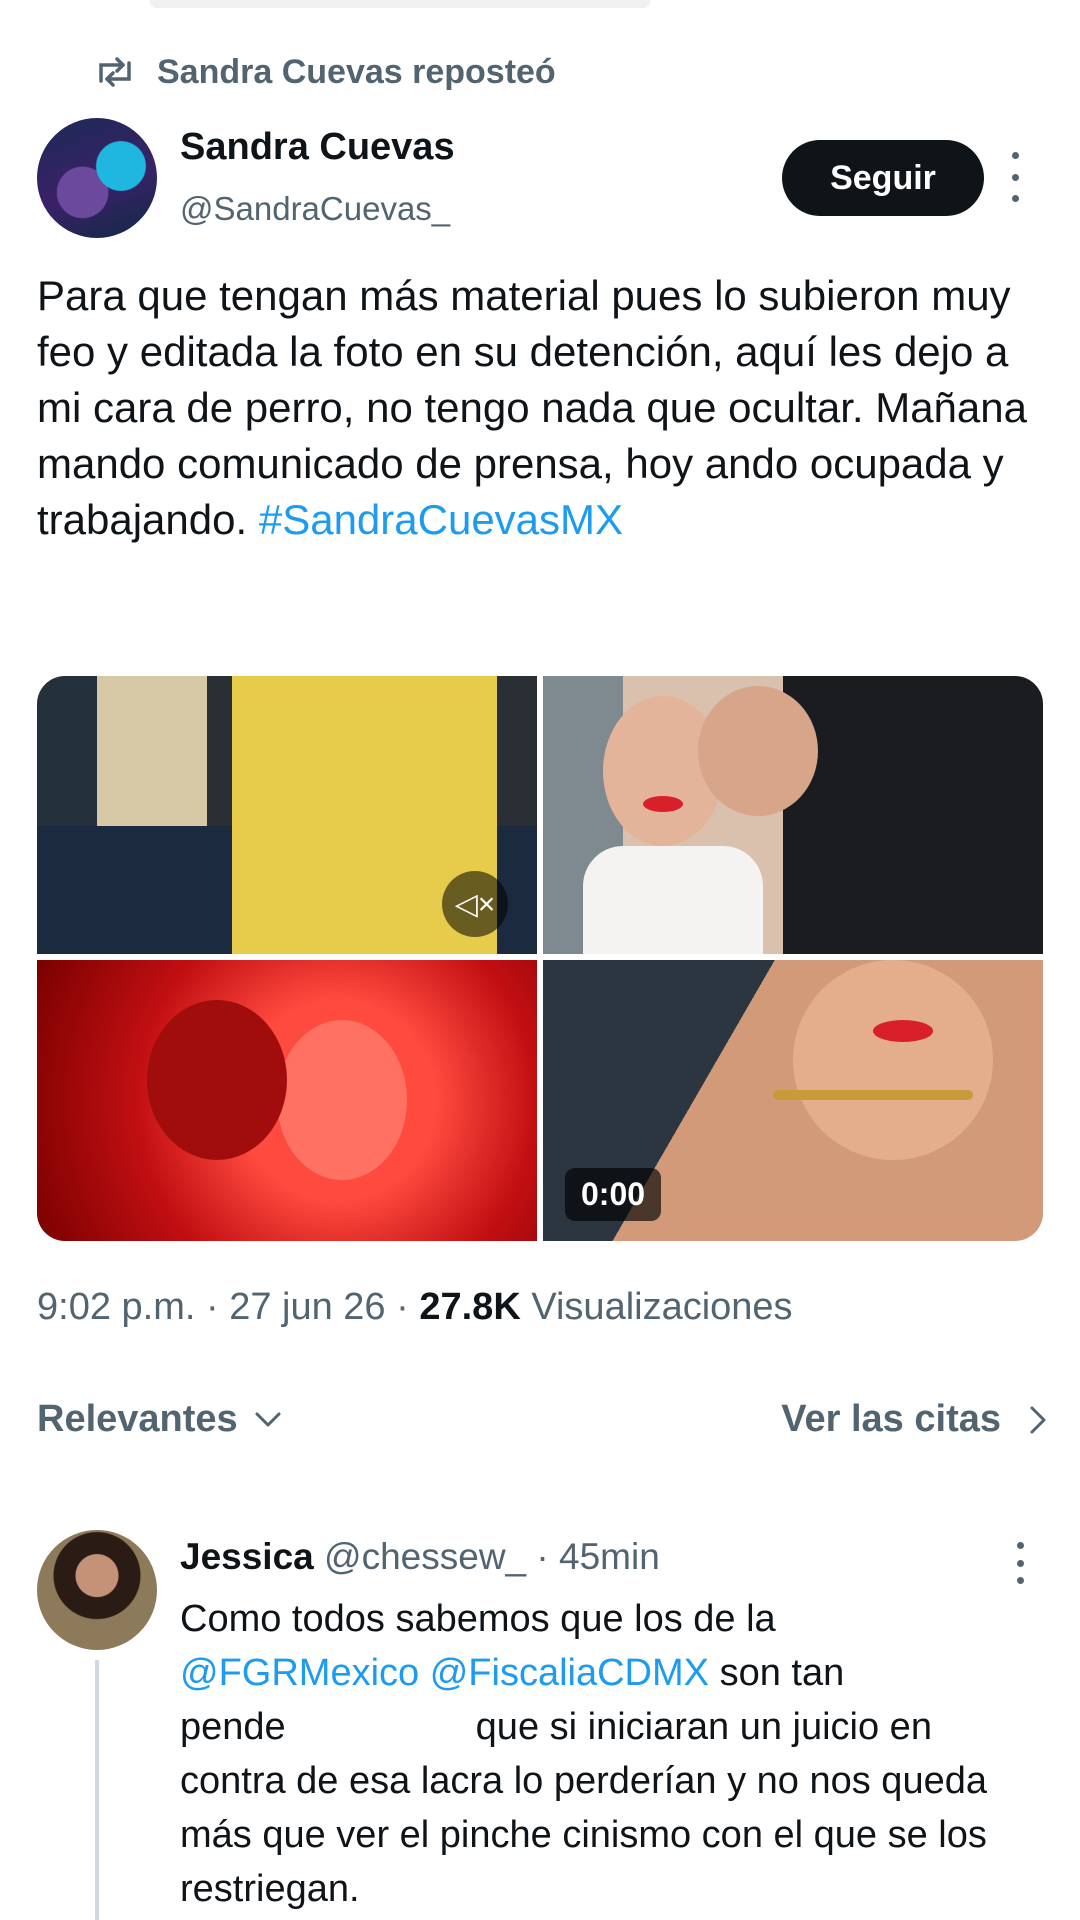 The width and height of the screenshot is (1080, 1920). I want to click on thread-line, so click(97, 1790).